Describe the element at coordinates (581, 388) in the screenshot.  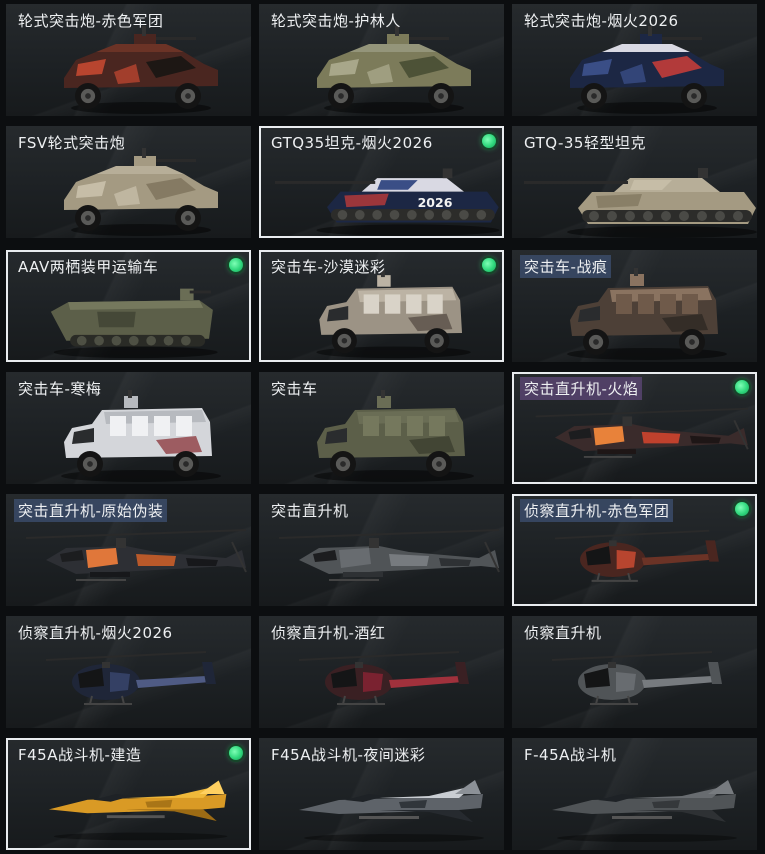
I see `vehicle-name: 突击直升机-火焰` at that location.